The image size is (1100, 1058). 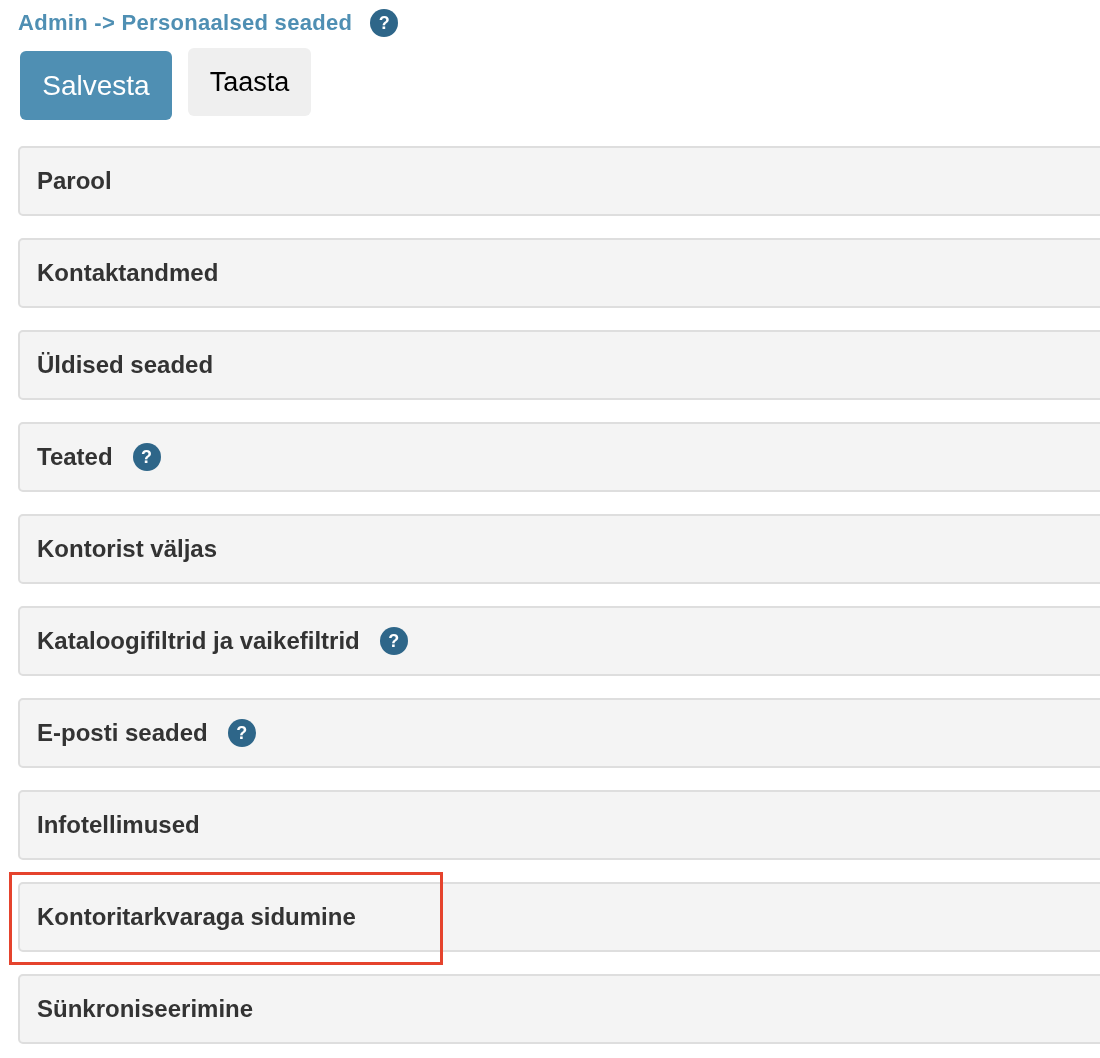 What do you see at coordinates (559, 457) in the screenshot?
I see `section-header: Teated ?` at bounding box center [559, 457].